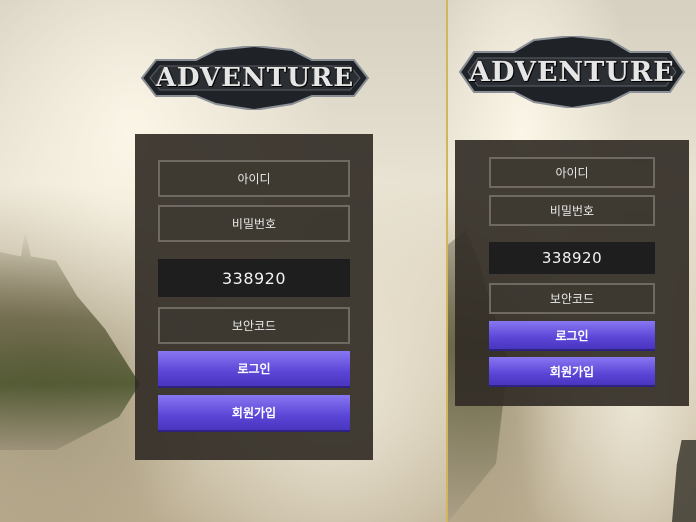 This screenshot has height=522, width=696. I want to click on floating-rock-background, so click(684, 481).